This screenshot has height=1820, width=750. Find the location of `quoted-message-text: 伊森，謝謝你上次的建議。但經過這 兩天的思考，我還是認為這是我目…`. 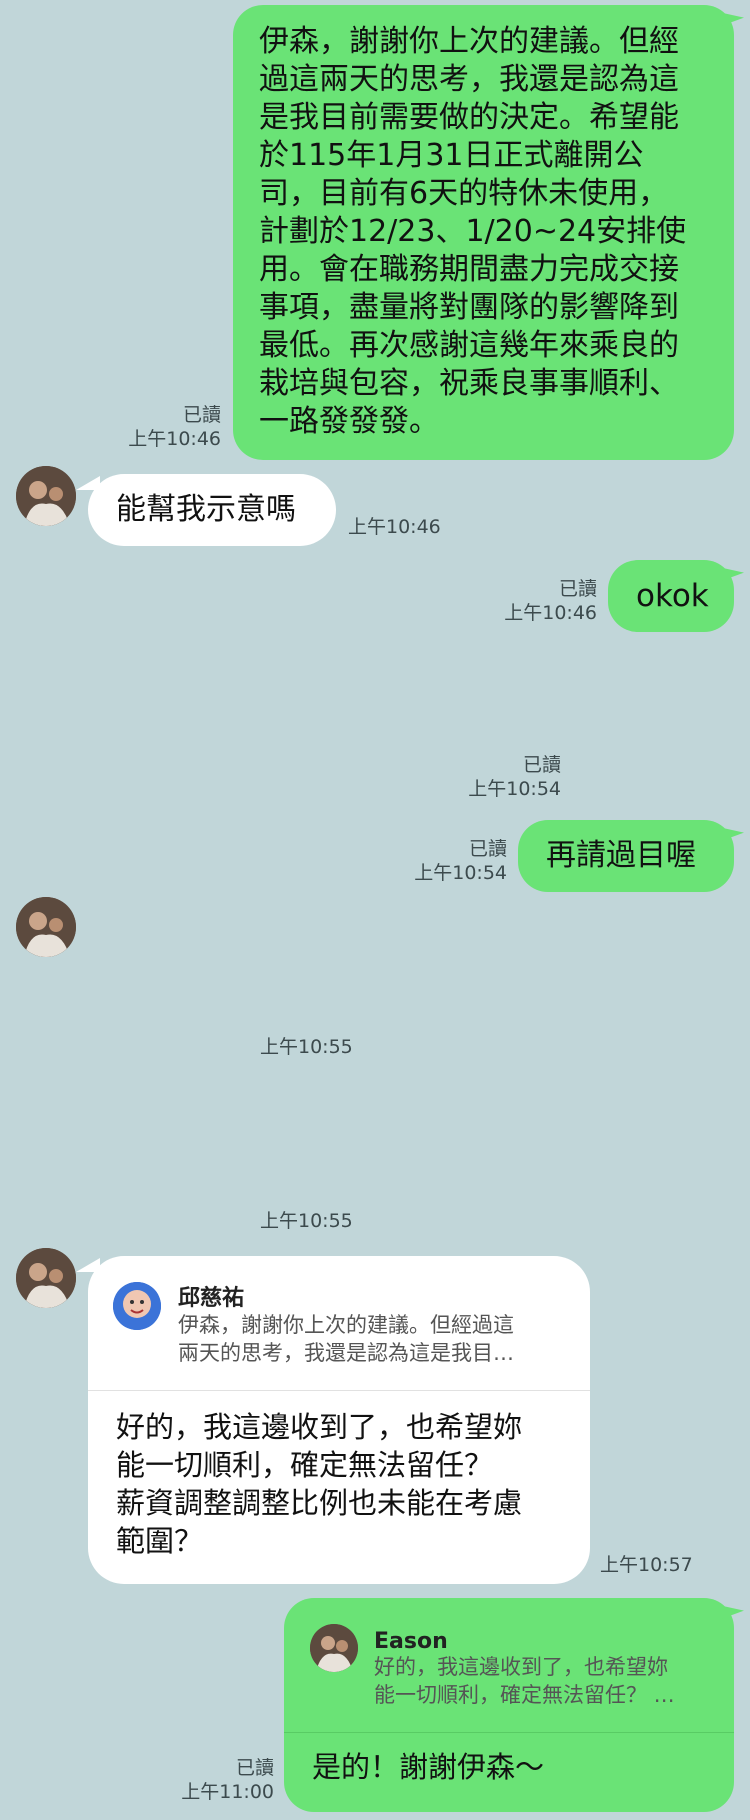

quoted-message-text: 伊森，謝謝你上次的建議。但經過這 兩天的思考，我還是認為這是我目… is located at coordinates (346, 1339).